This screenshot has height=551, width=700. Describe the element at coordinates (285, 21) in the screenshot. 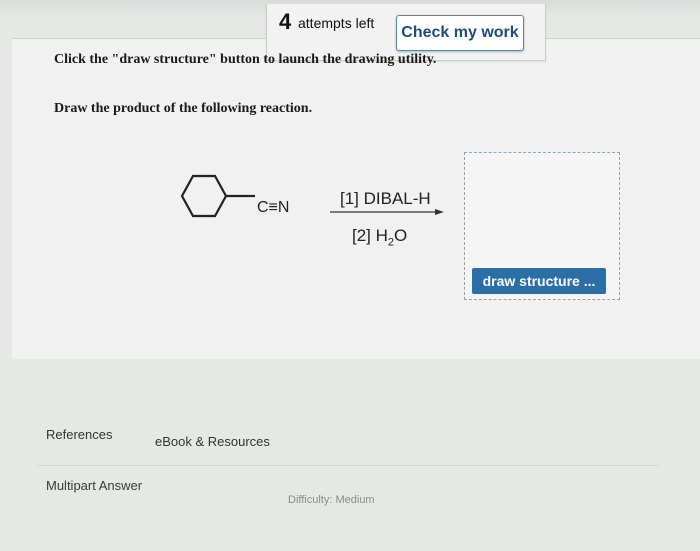

I see `attempts-count: 4` at that location.